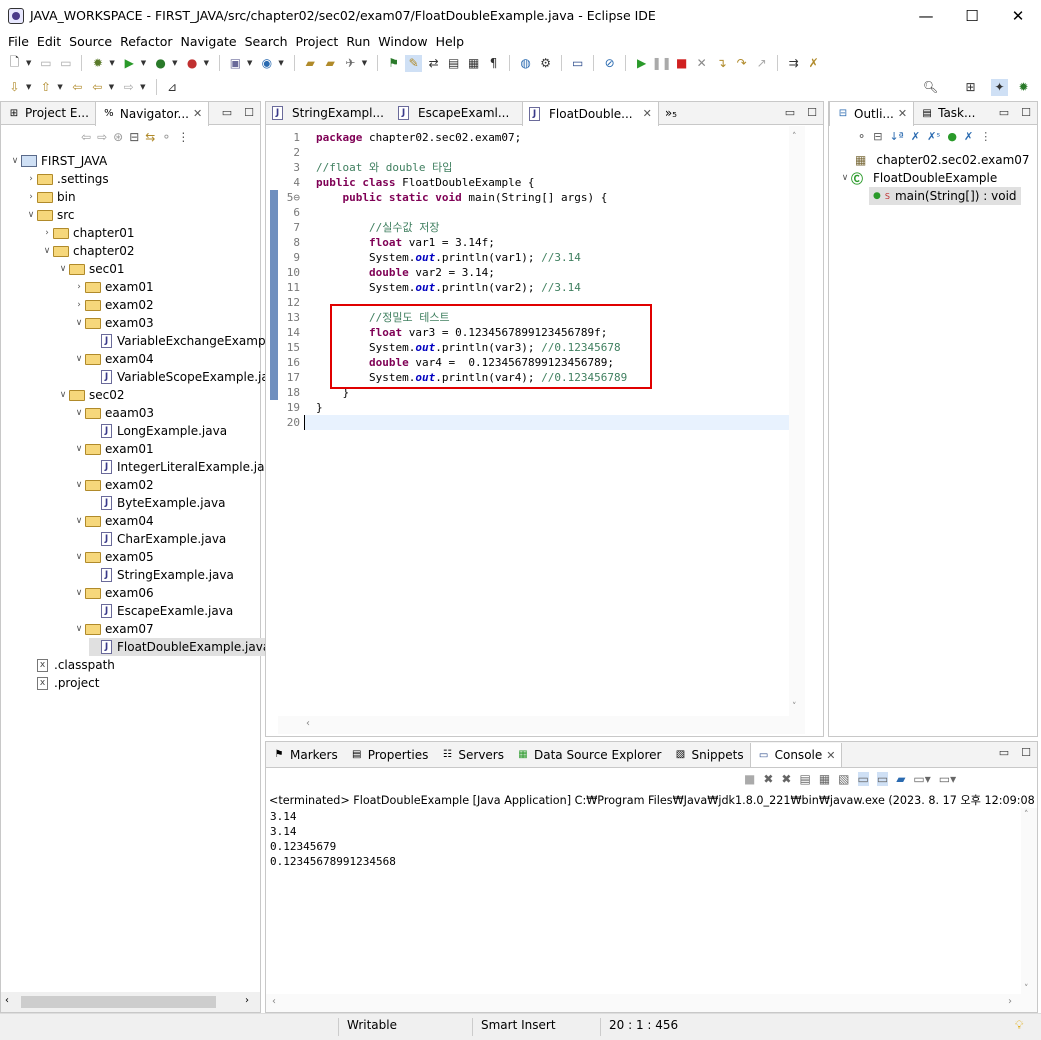  Describe the element at coordinates (473, 63) in the screenshot. I see `word-wrap-icon: ▦` at that location.